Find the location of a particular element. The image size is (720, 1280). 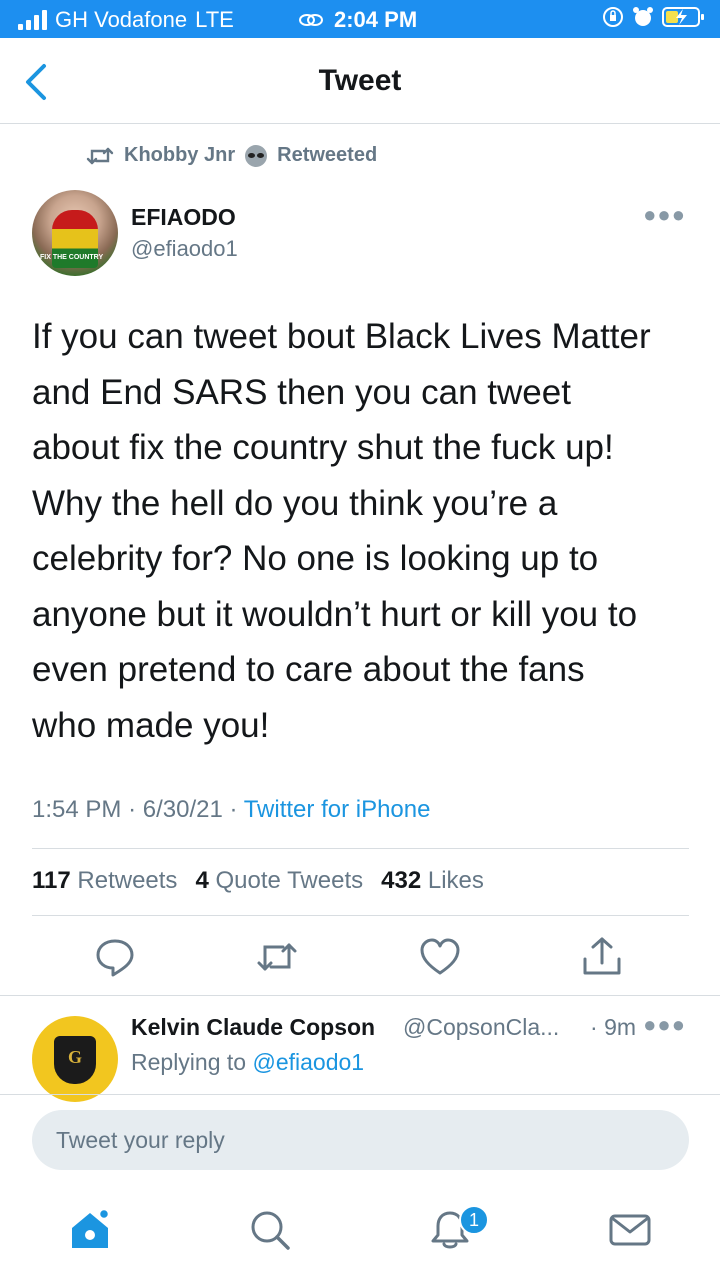

signal-icon is located at coordinates (32, 20).